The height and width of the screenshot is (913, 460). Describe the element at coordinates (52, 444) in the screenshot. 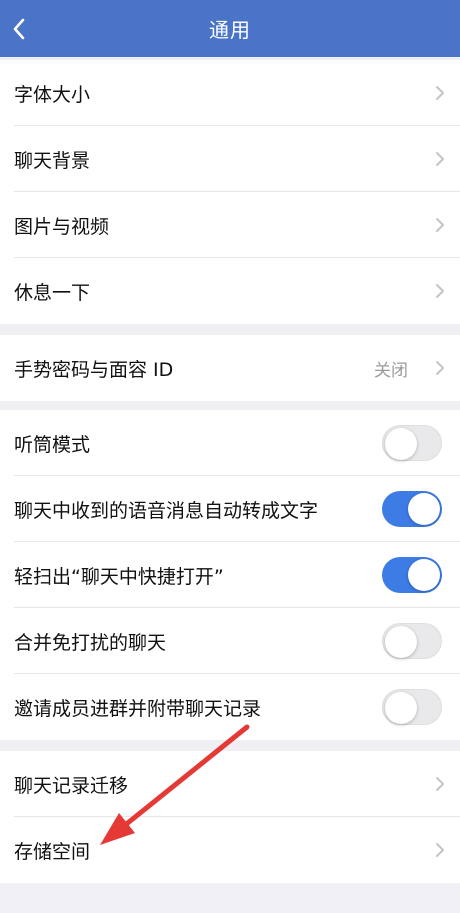

I see `settings-item-label: 听筒模式` at that location.